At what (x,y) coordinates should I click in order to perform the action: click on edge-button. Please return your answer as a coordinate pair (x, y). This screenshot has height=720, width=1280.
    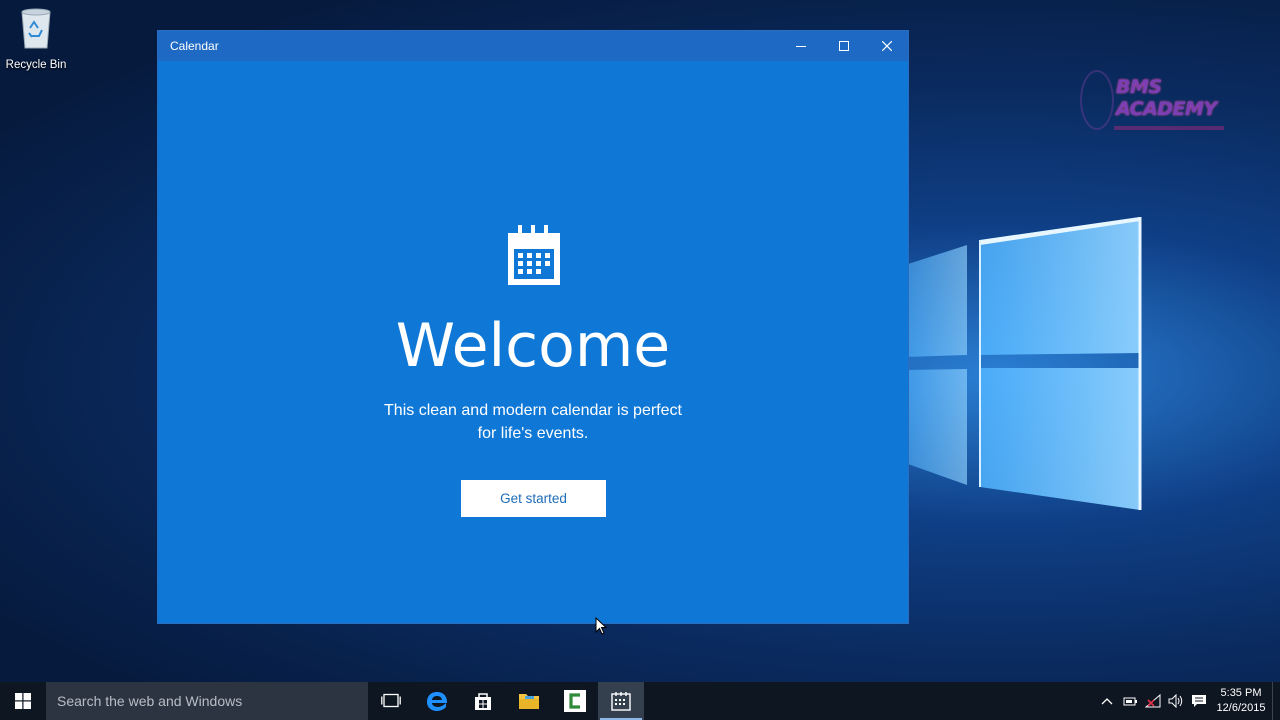
    Looking at the image, I should click on (437, 701).